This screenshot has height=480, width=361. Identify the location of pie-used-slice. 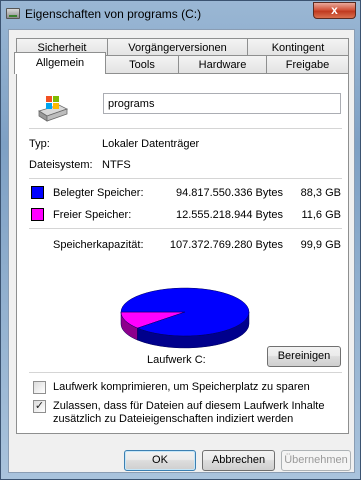
(185, 312).